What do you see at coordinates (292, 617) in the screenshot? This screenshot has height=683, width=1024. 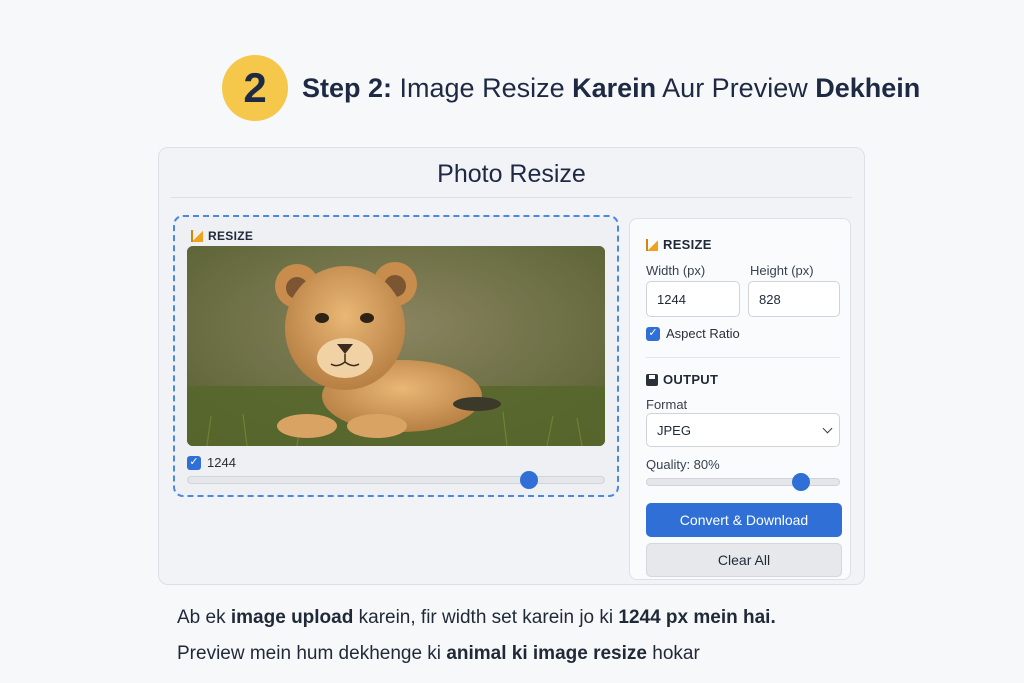 I see `caption-1b: image upload` at bounding box center [292, 617].